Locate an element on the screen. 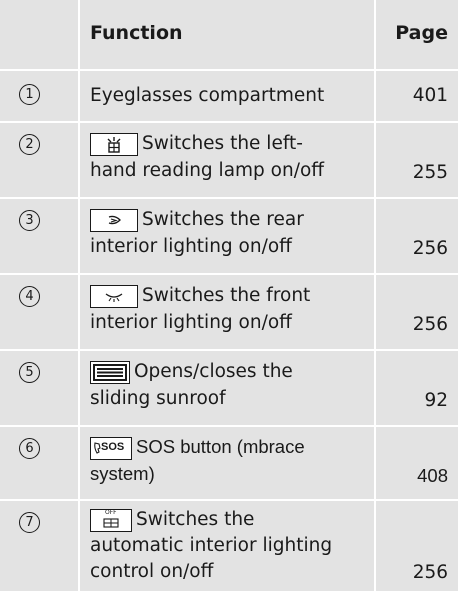 The width and height of the screenshot is (458, 591). row-page: 255 is located at coordinates (430, 172).